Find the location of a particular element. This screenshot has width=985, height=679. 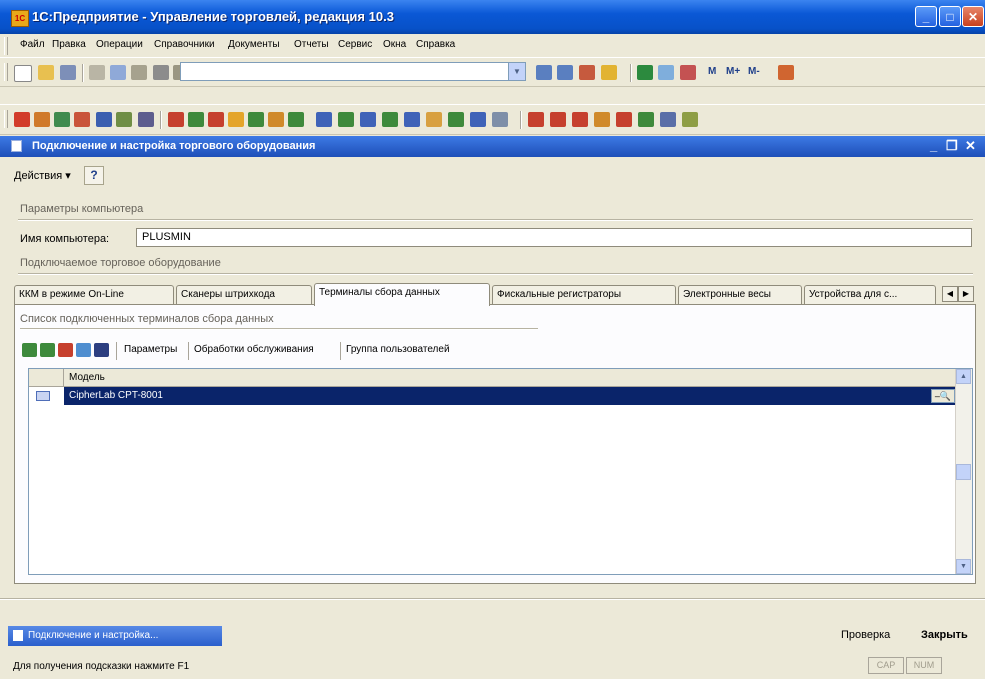

scroll-up-icon: ▲ is located at coordinates (963, 376).